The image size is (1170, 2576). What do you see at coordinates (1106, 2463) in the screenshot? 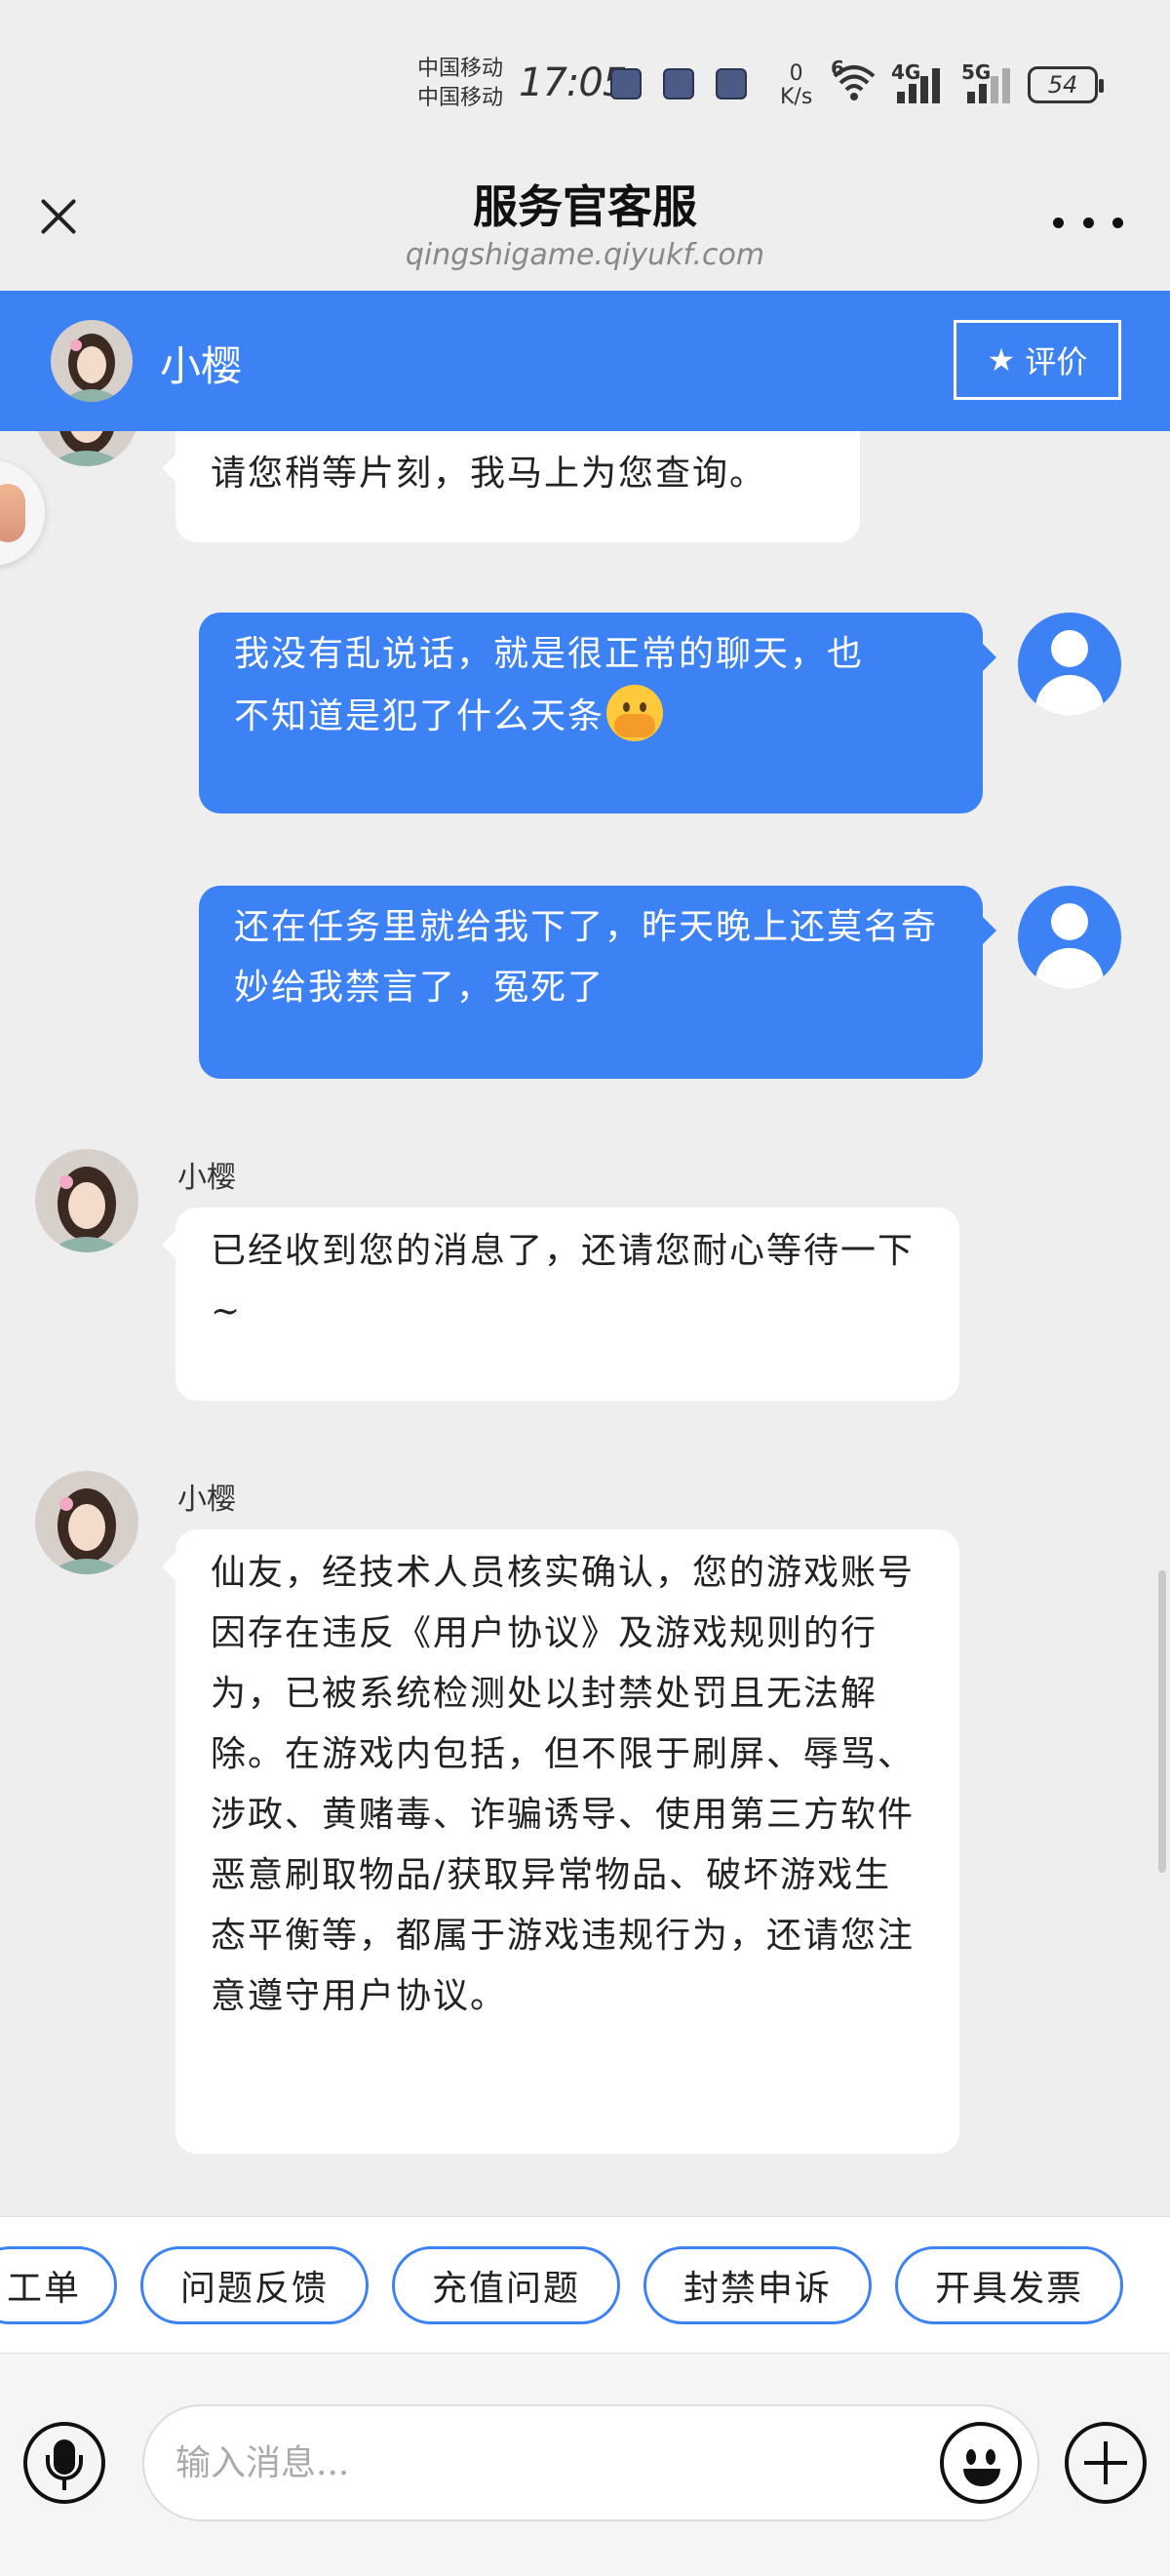
I see `add-attachment-icon` at bounding box center [1106, 2463].